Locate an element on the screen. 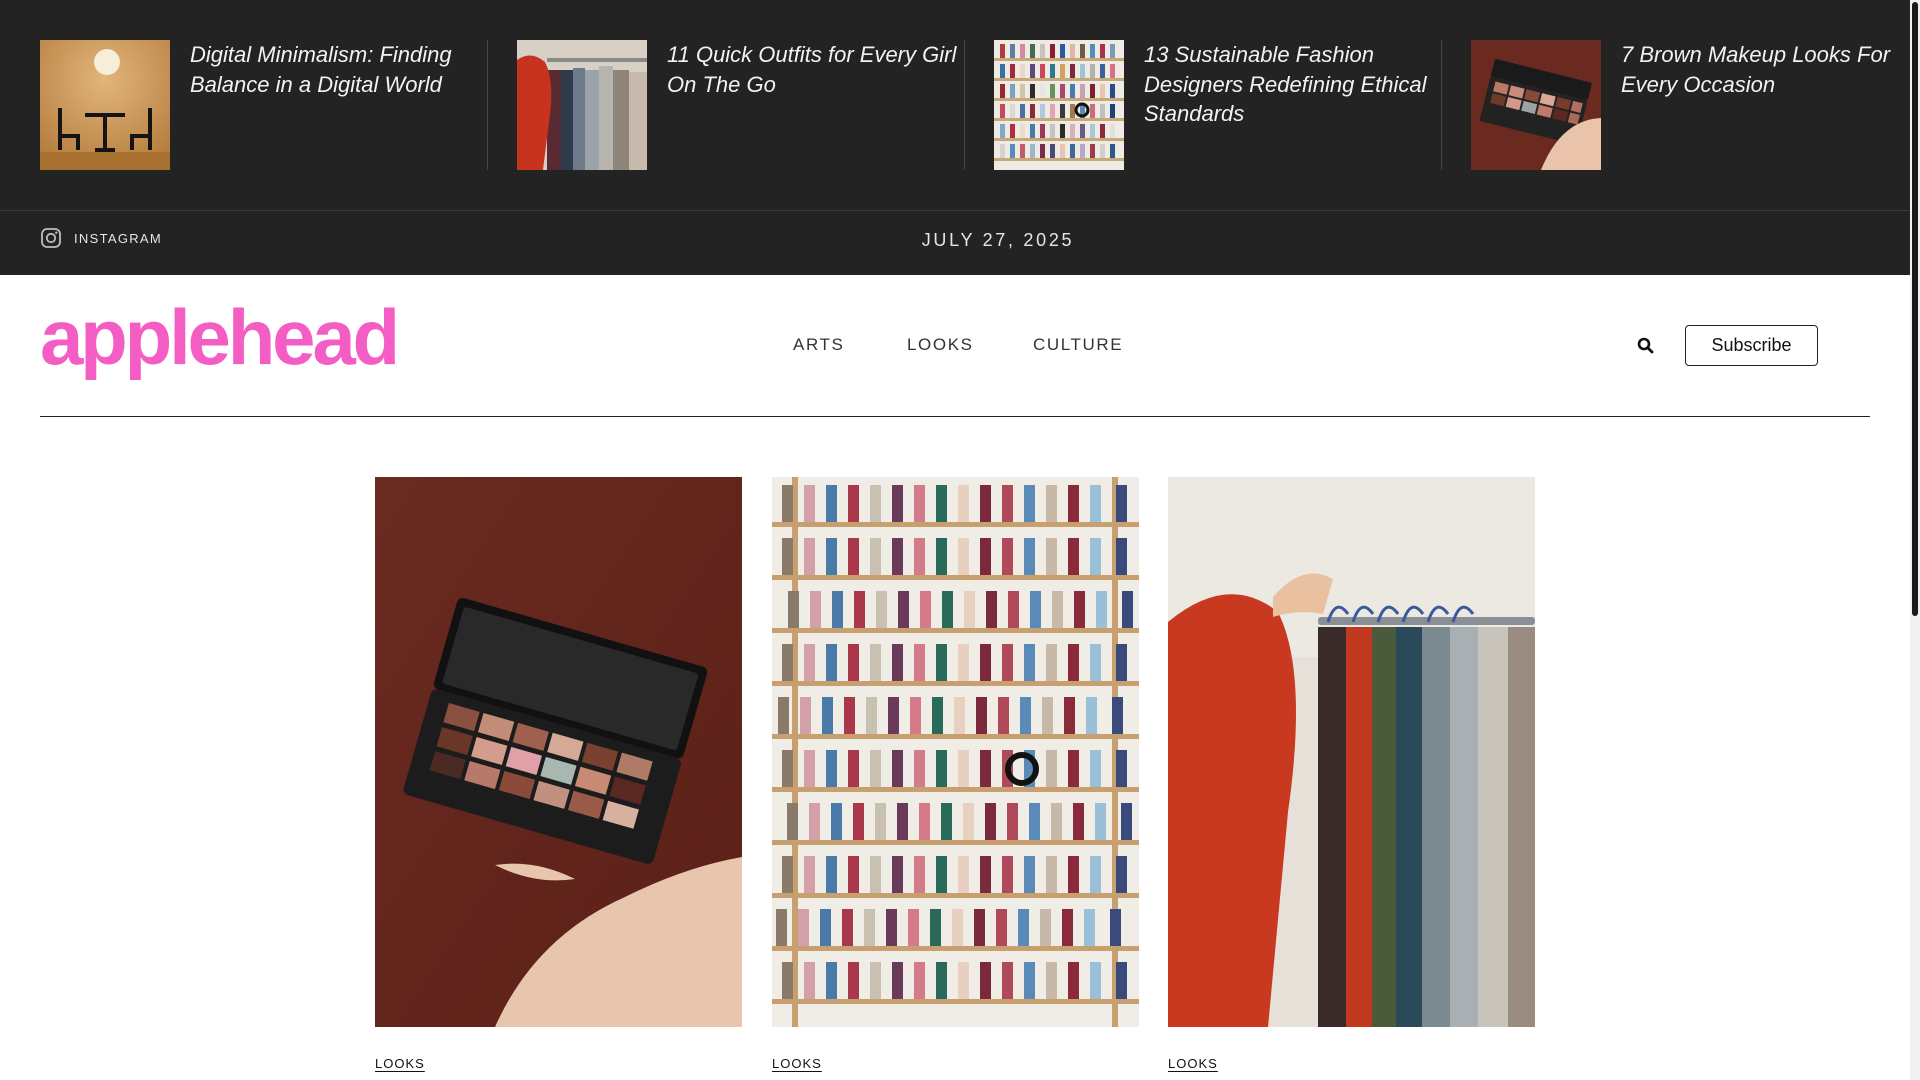 This screenshot has height=1080, width=1920. nav-item-arts: ARTS is located at coordinates (818, 345).